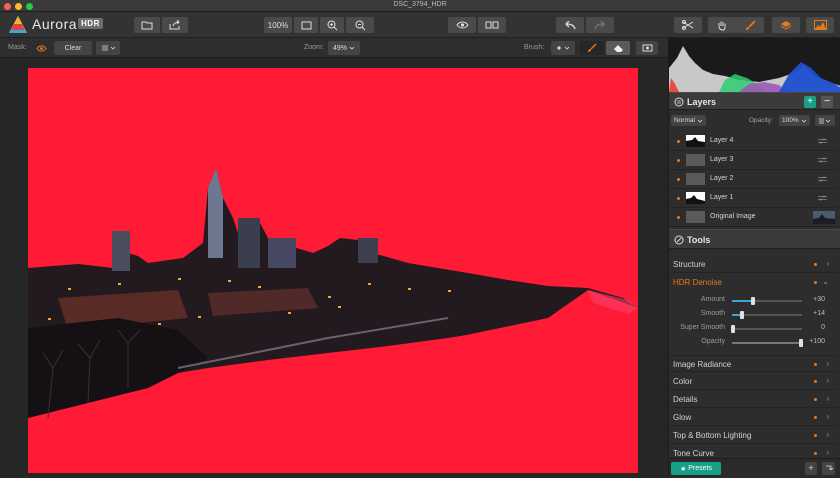  I want to click on layers-button, so click(786, 25).